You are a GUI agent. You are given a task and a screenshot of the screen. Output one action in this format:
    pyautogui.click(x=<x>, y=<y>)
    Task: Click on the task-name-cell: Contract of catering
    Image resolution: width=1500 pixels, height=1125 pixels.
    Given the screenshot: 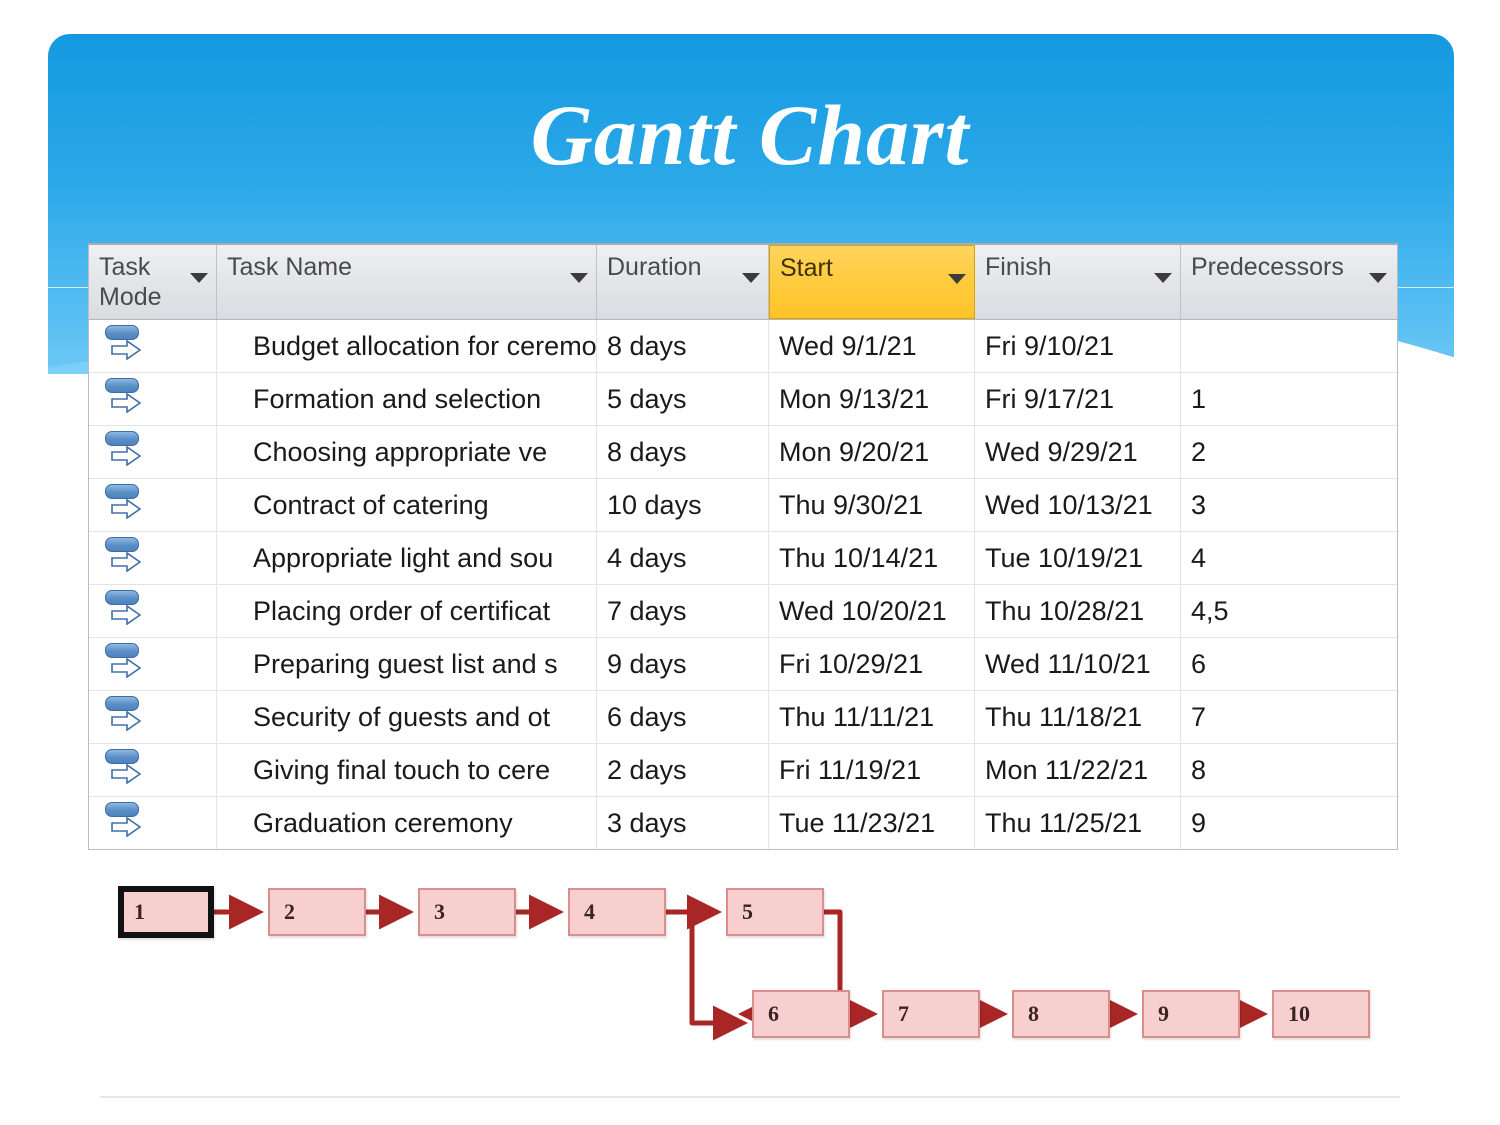 What is the action you would take?
    pyautogui.click(x=407, y=505)
    